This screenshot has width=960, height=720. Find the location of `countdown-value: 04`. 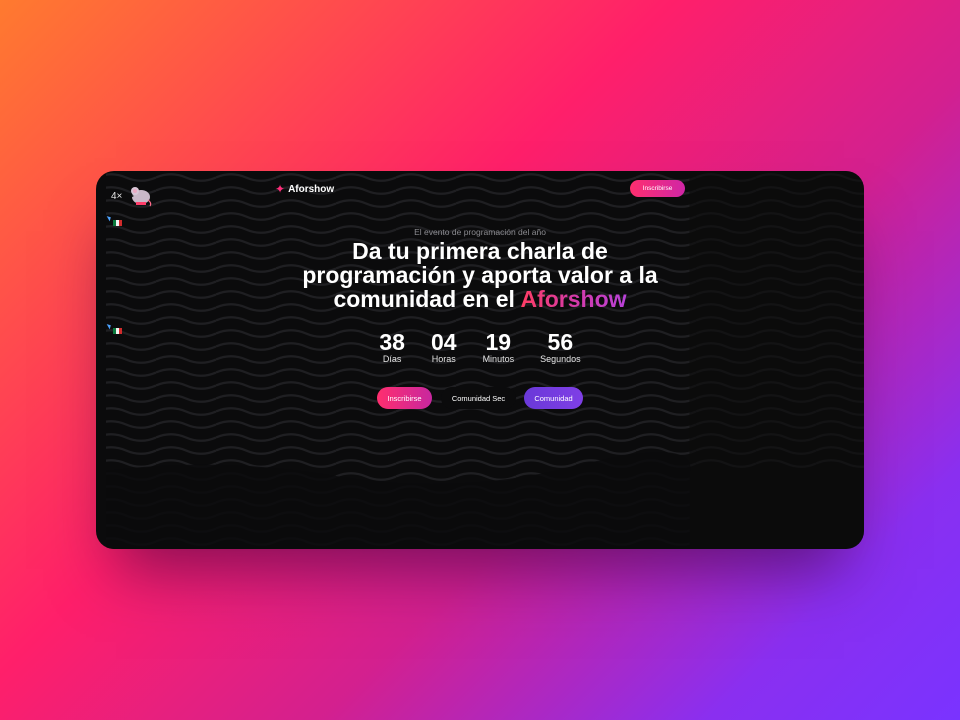

countdown-value: 04 is located at coordinates (443, 342).